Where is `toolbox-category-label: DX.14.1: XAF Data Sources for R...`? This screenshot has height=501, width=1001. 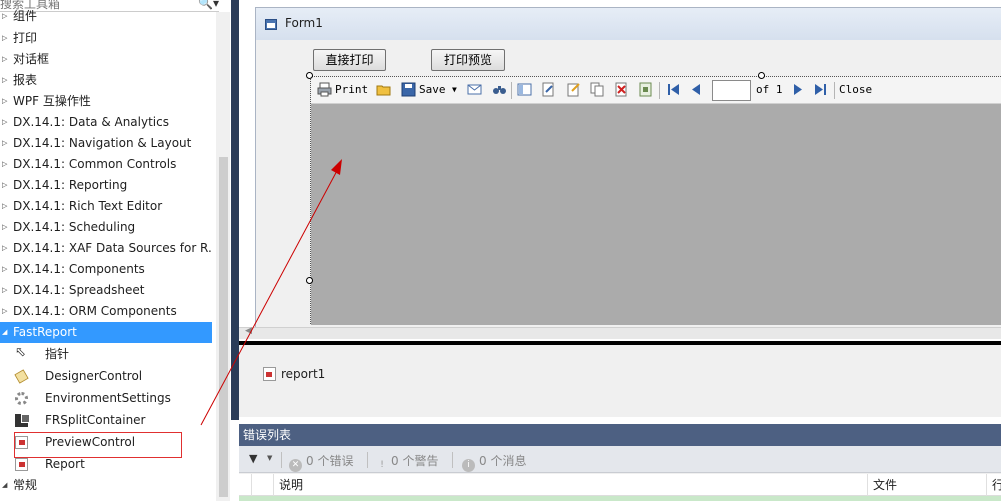 toolbox-category-label: DX.14.1: XAF Data Sources for R... is located at coordinates (112, 248).